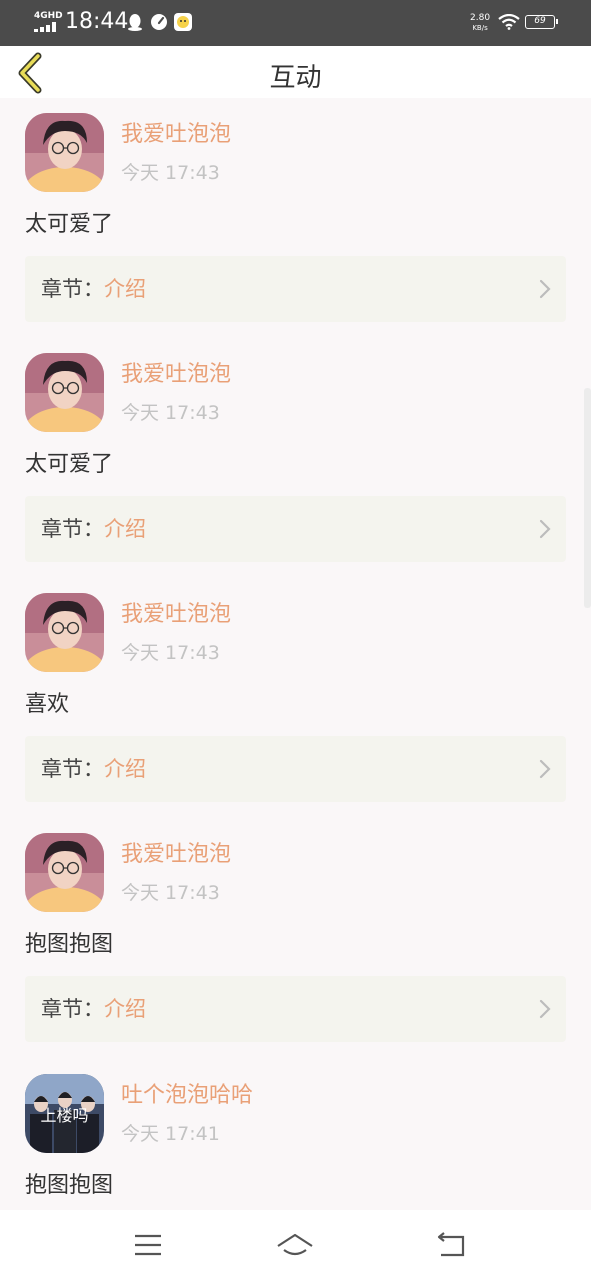  I want to click on app-header: 互动, so click(295, 72).